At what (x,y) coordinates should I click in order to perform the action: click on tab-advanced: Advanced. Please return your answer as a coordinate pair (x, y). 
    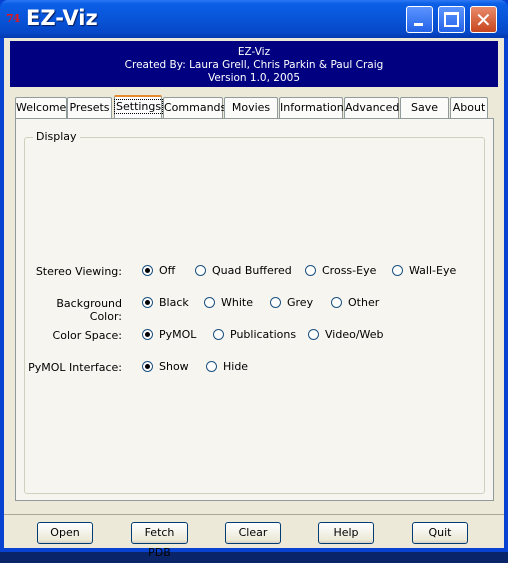
    Looking at the image, I should click on (371, 107).